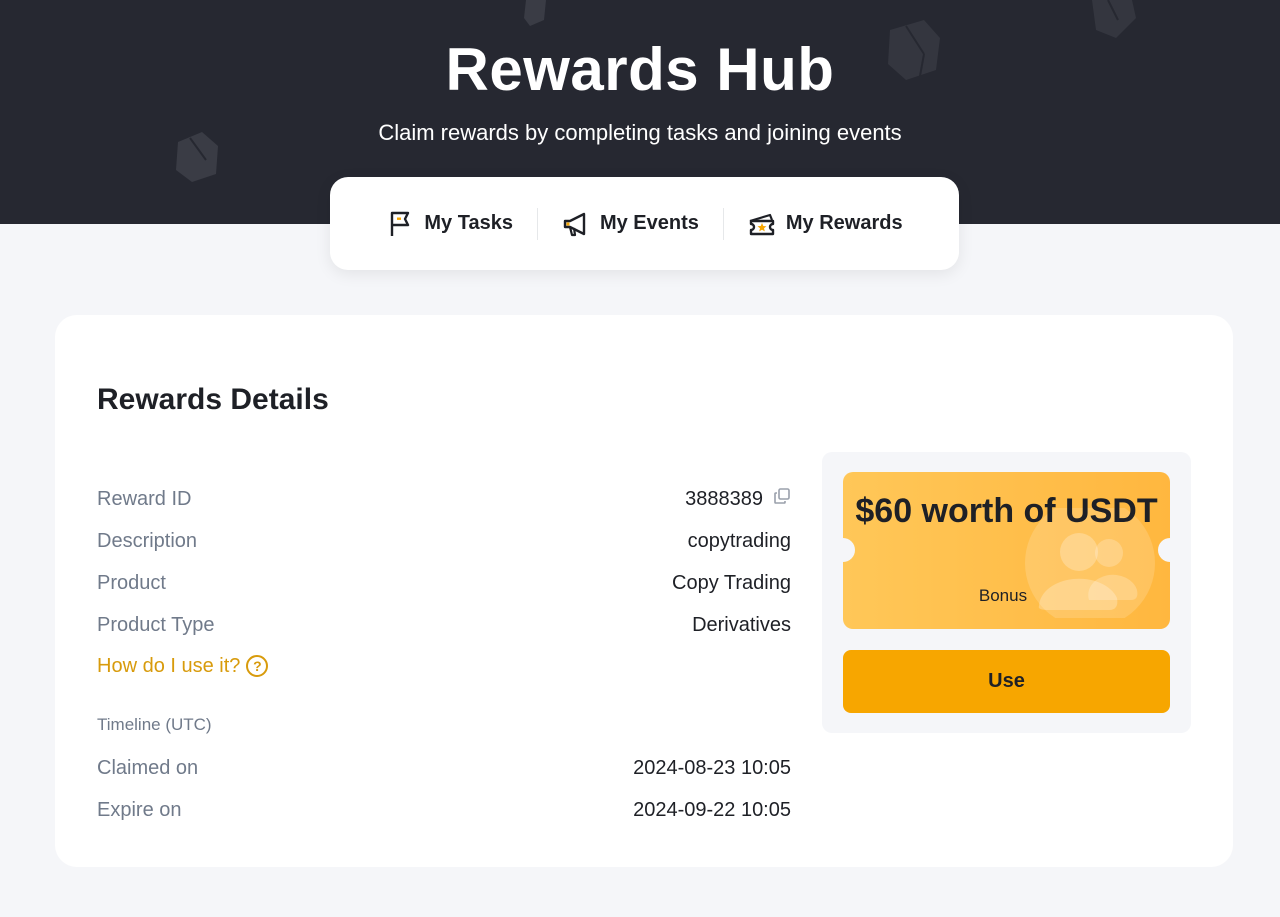 This screenshot has width=1280, height=917. Describe the element at coordinates (444, 810) in the screenshot. I see `timeline-row-expire: Expire on 2024-09-22 10:05` at that location.